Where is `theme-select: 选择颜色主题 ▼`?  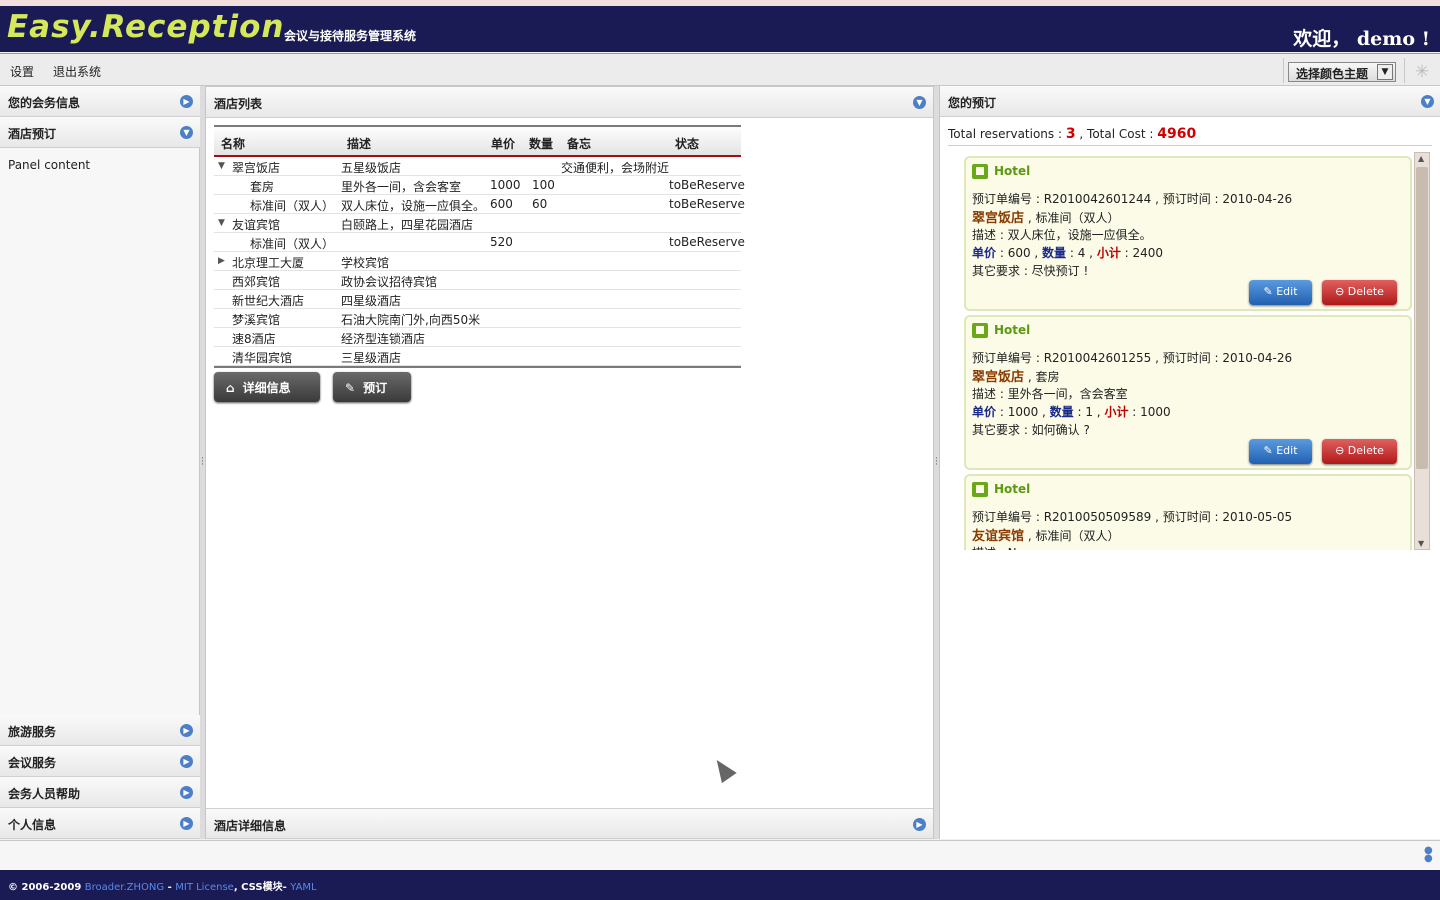 theme-select: 选择颜色主题 ▼ is located at coordinates (1342, 72).